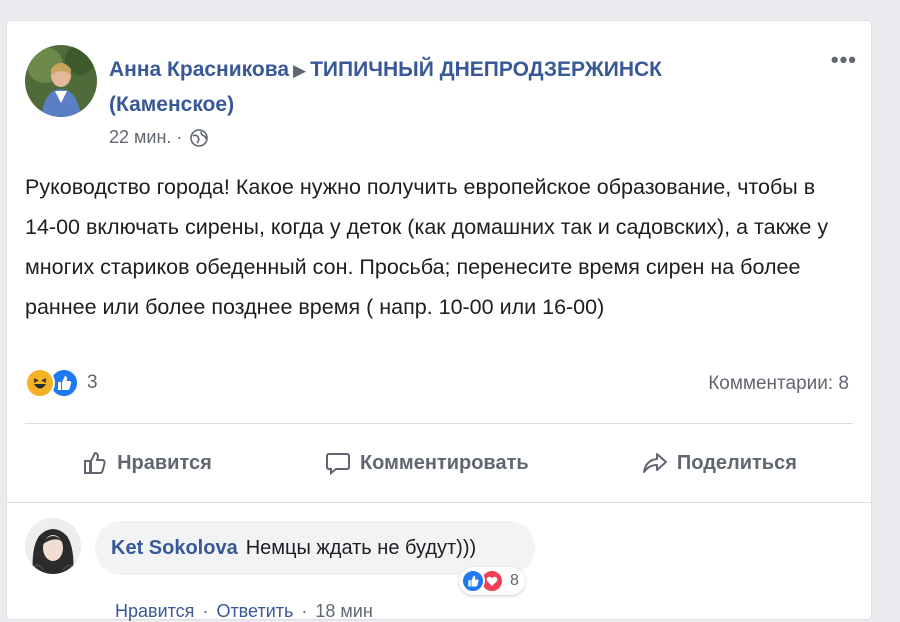 This screenshot has width=900, height=622. Describe the element at coordinates (736, 462) in the screenshot. I see `share-label: Поделиться` at that location.